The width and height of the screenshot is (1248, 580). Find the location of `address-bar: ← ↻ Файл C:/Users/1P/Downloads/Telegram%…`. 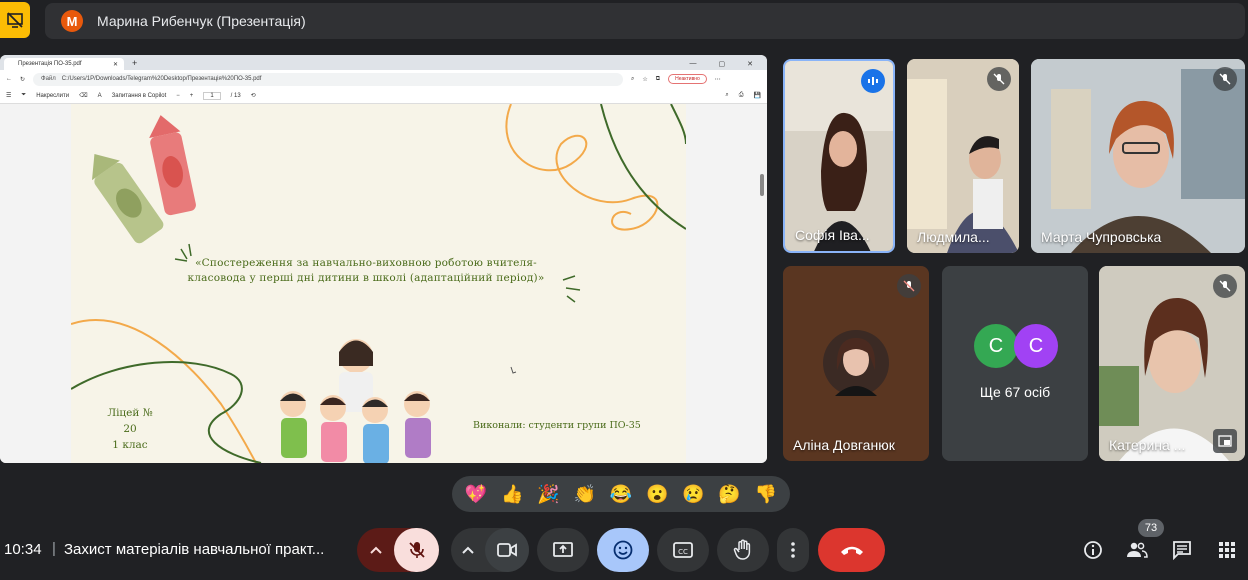

address-bar: ← ↻ Файл C:/Users/1P/Downloads/Telegram%… is located at coordinates (383, 79).